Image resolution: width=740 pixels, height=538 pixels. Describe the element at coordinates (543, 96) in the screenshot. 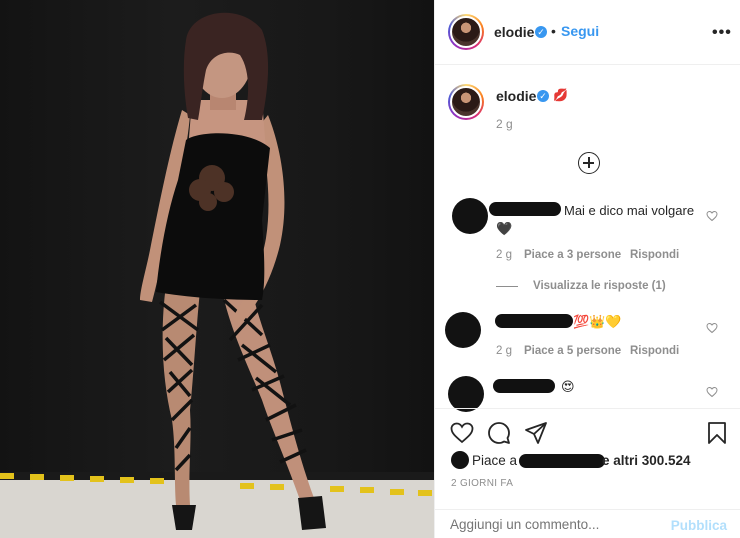

I see `caption-verified-badge-icon: ✓` at that location.